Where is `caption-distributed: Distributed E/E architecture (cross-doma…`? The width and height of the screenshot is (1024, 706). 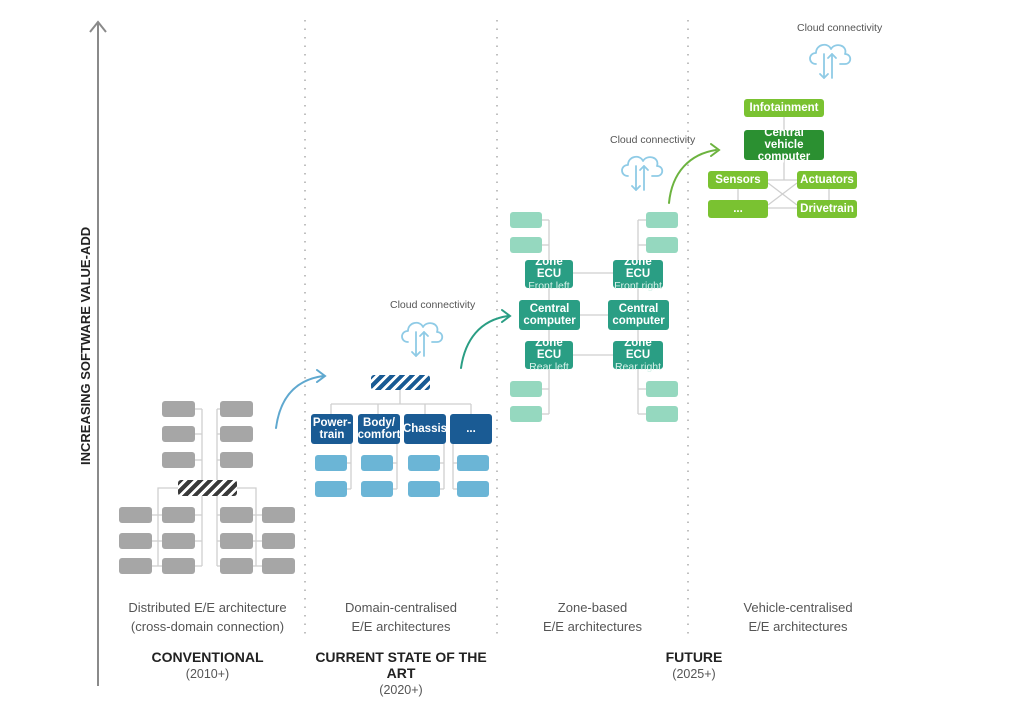
caption-distributed: Distributed E/E architecture (cross-doma… is located at coordinates (207, 617).